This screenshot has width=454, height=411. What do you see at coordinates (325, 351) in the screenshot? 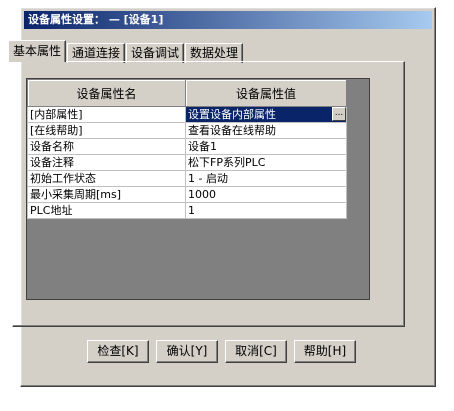
I see `help-button: 帮助[H]` at bounding box center [325, 351].